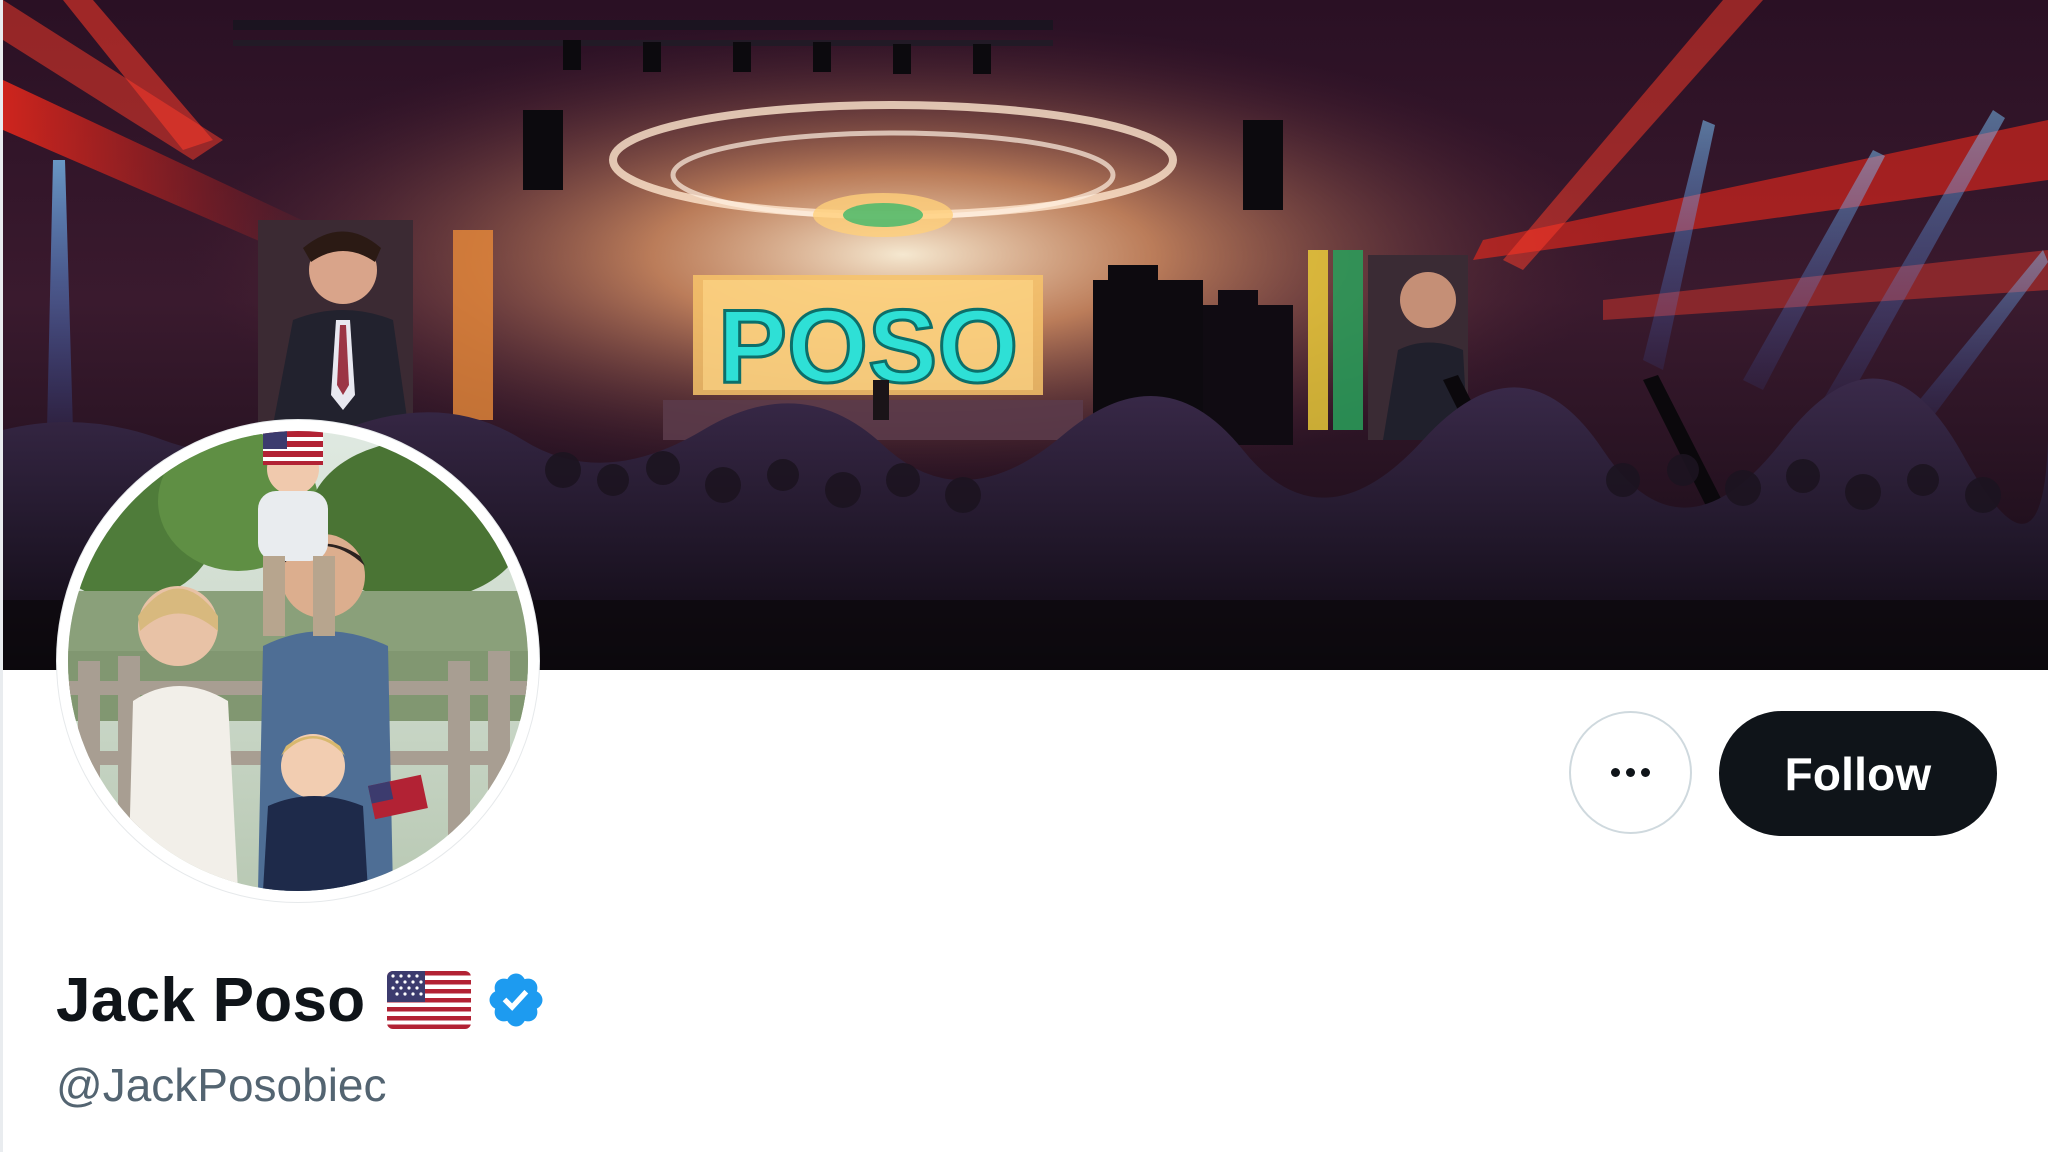 Image resolution: width=2048 pixels, height=1152 pixels. Describe the element at coordinates (298, 661) in the screenshot. I see `avatar` at that location.